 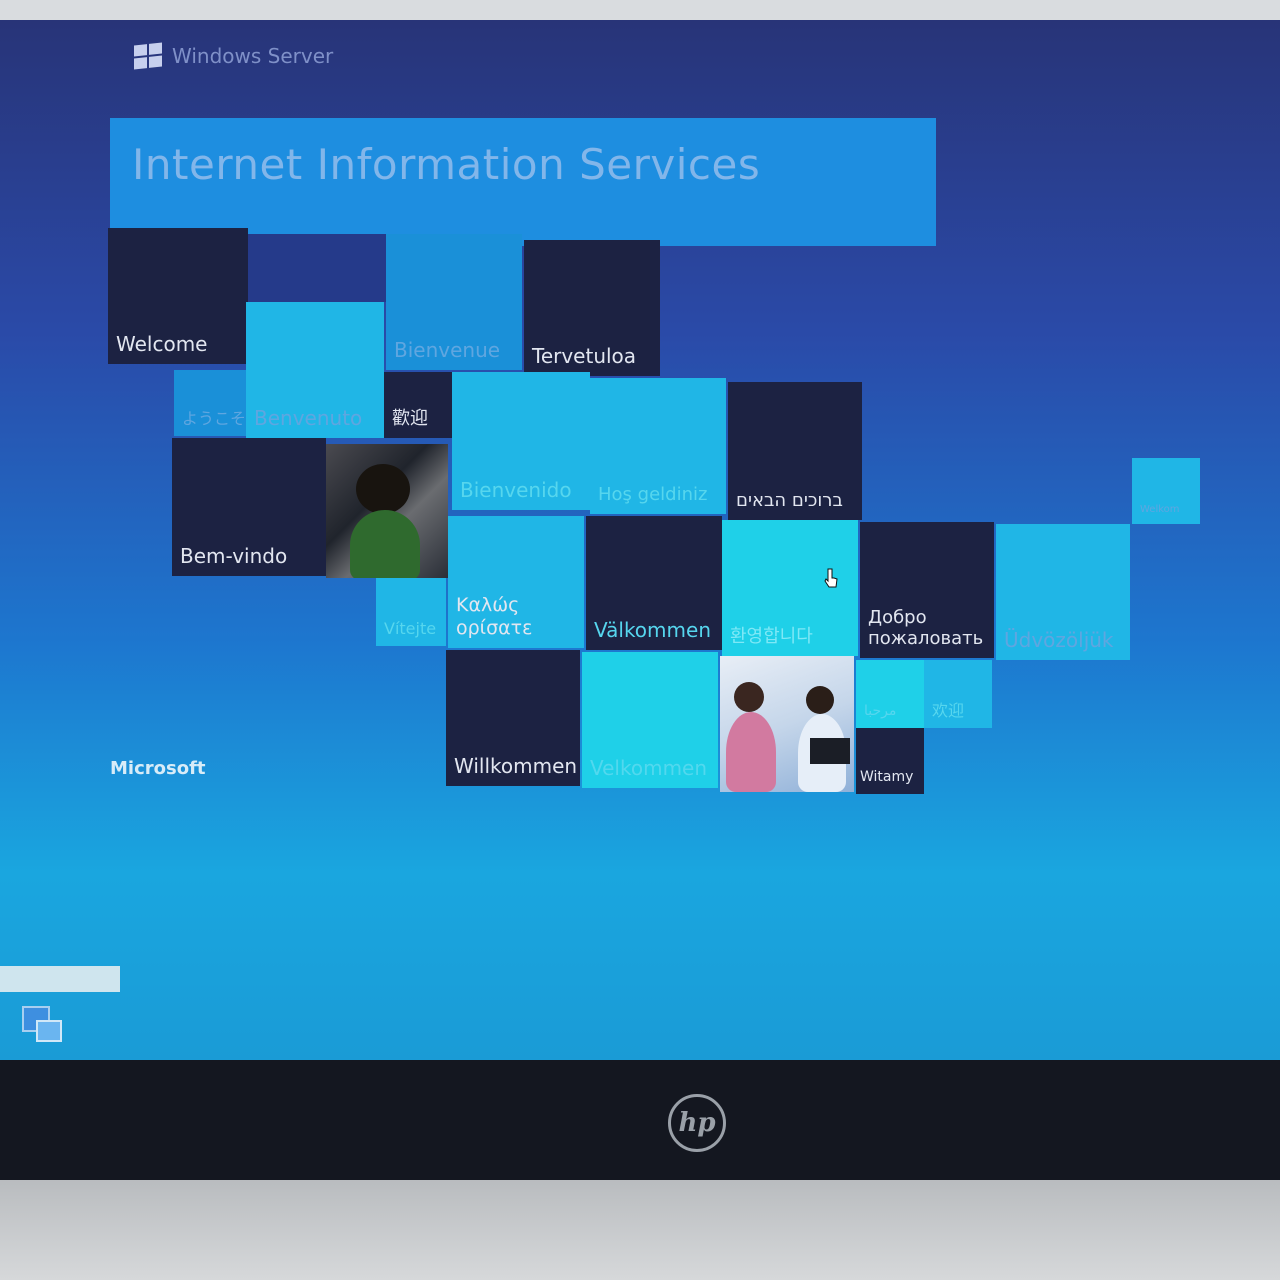 I want to click on windows-server-brand: Windows Server, so click(x=234, y=56).